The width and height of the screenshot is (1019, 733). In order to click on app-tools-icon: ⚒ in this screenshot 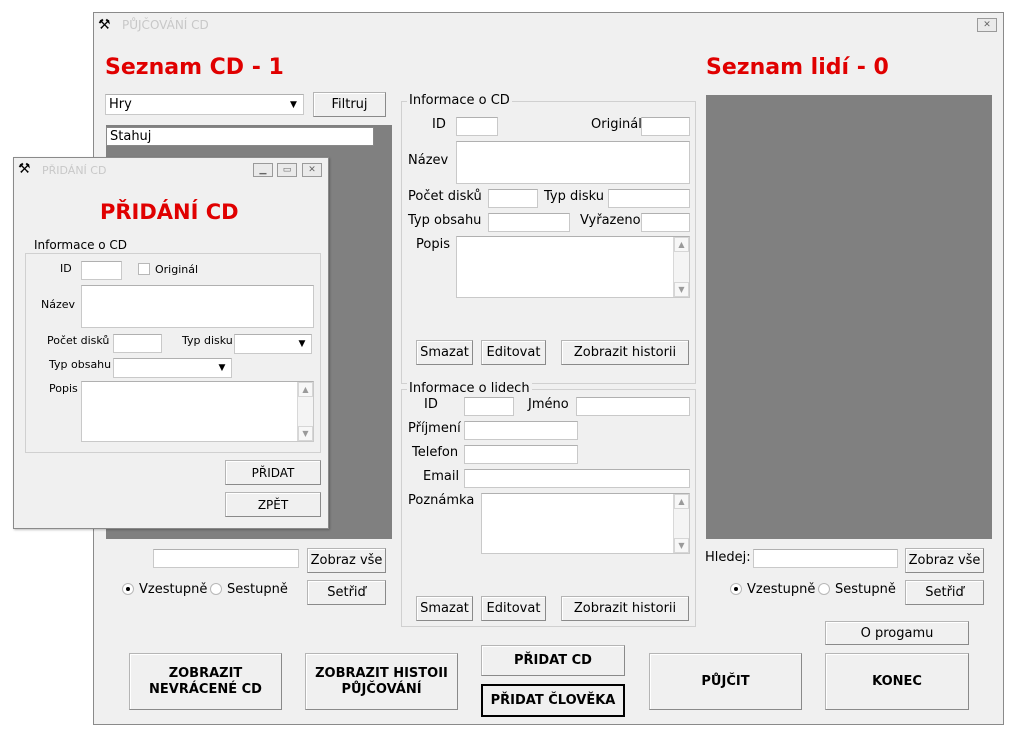, I will do `click(104, 25)`.